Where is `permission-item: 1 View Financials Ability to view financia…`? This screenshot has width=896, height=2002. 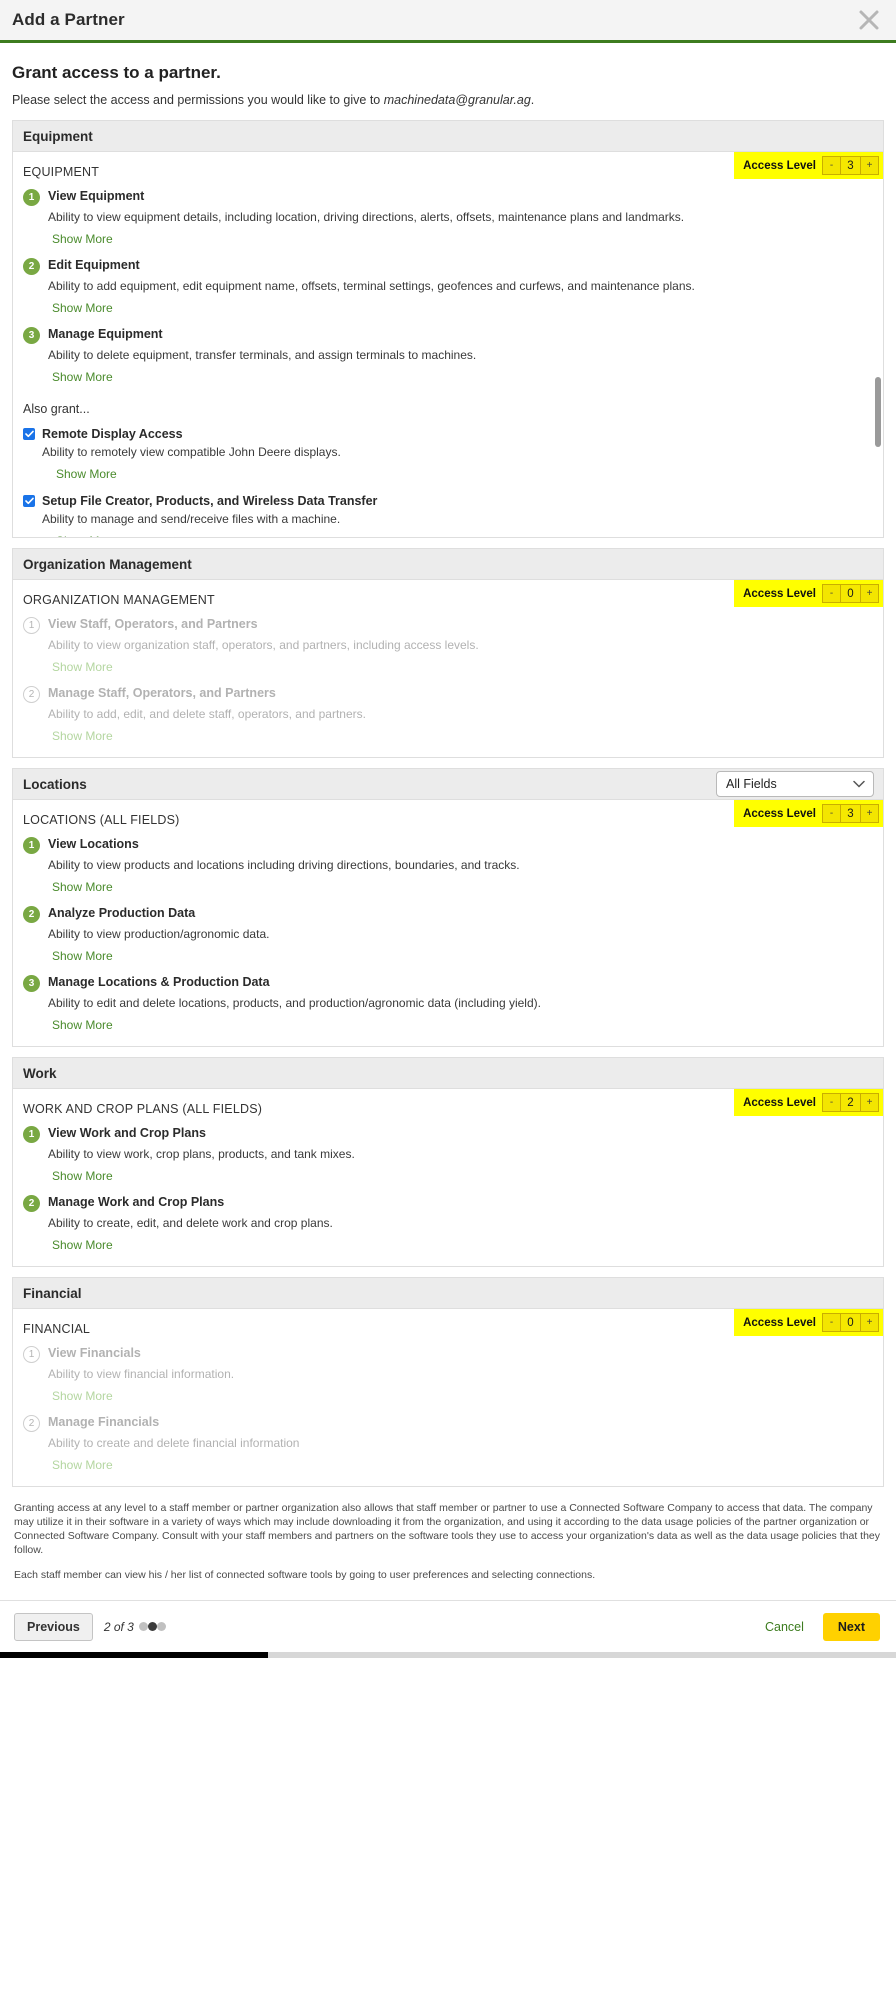 permission-item: 1 View Financials Ability to view financia… is located at coordinates (448, 1375).